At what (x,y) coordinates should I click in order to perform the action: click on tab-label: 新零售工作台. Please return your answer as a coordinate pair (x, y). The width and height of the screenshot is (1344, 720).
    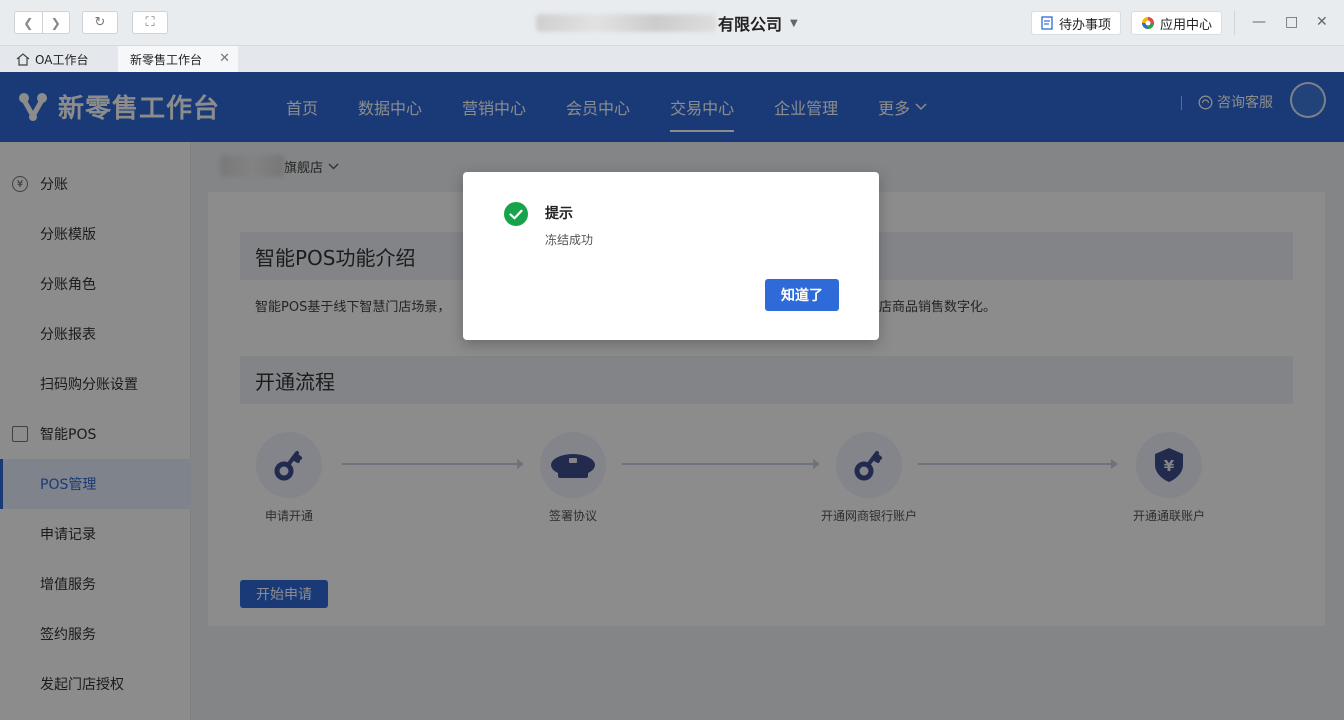
    Looking at the image, I should click on (166, 59).